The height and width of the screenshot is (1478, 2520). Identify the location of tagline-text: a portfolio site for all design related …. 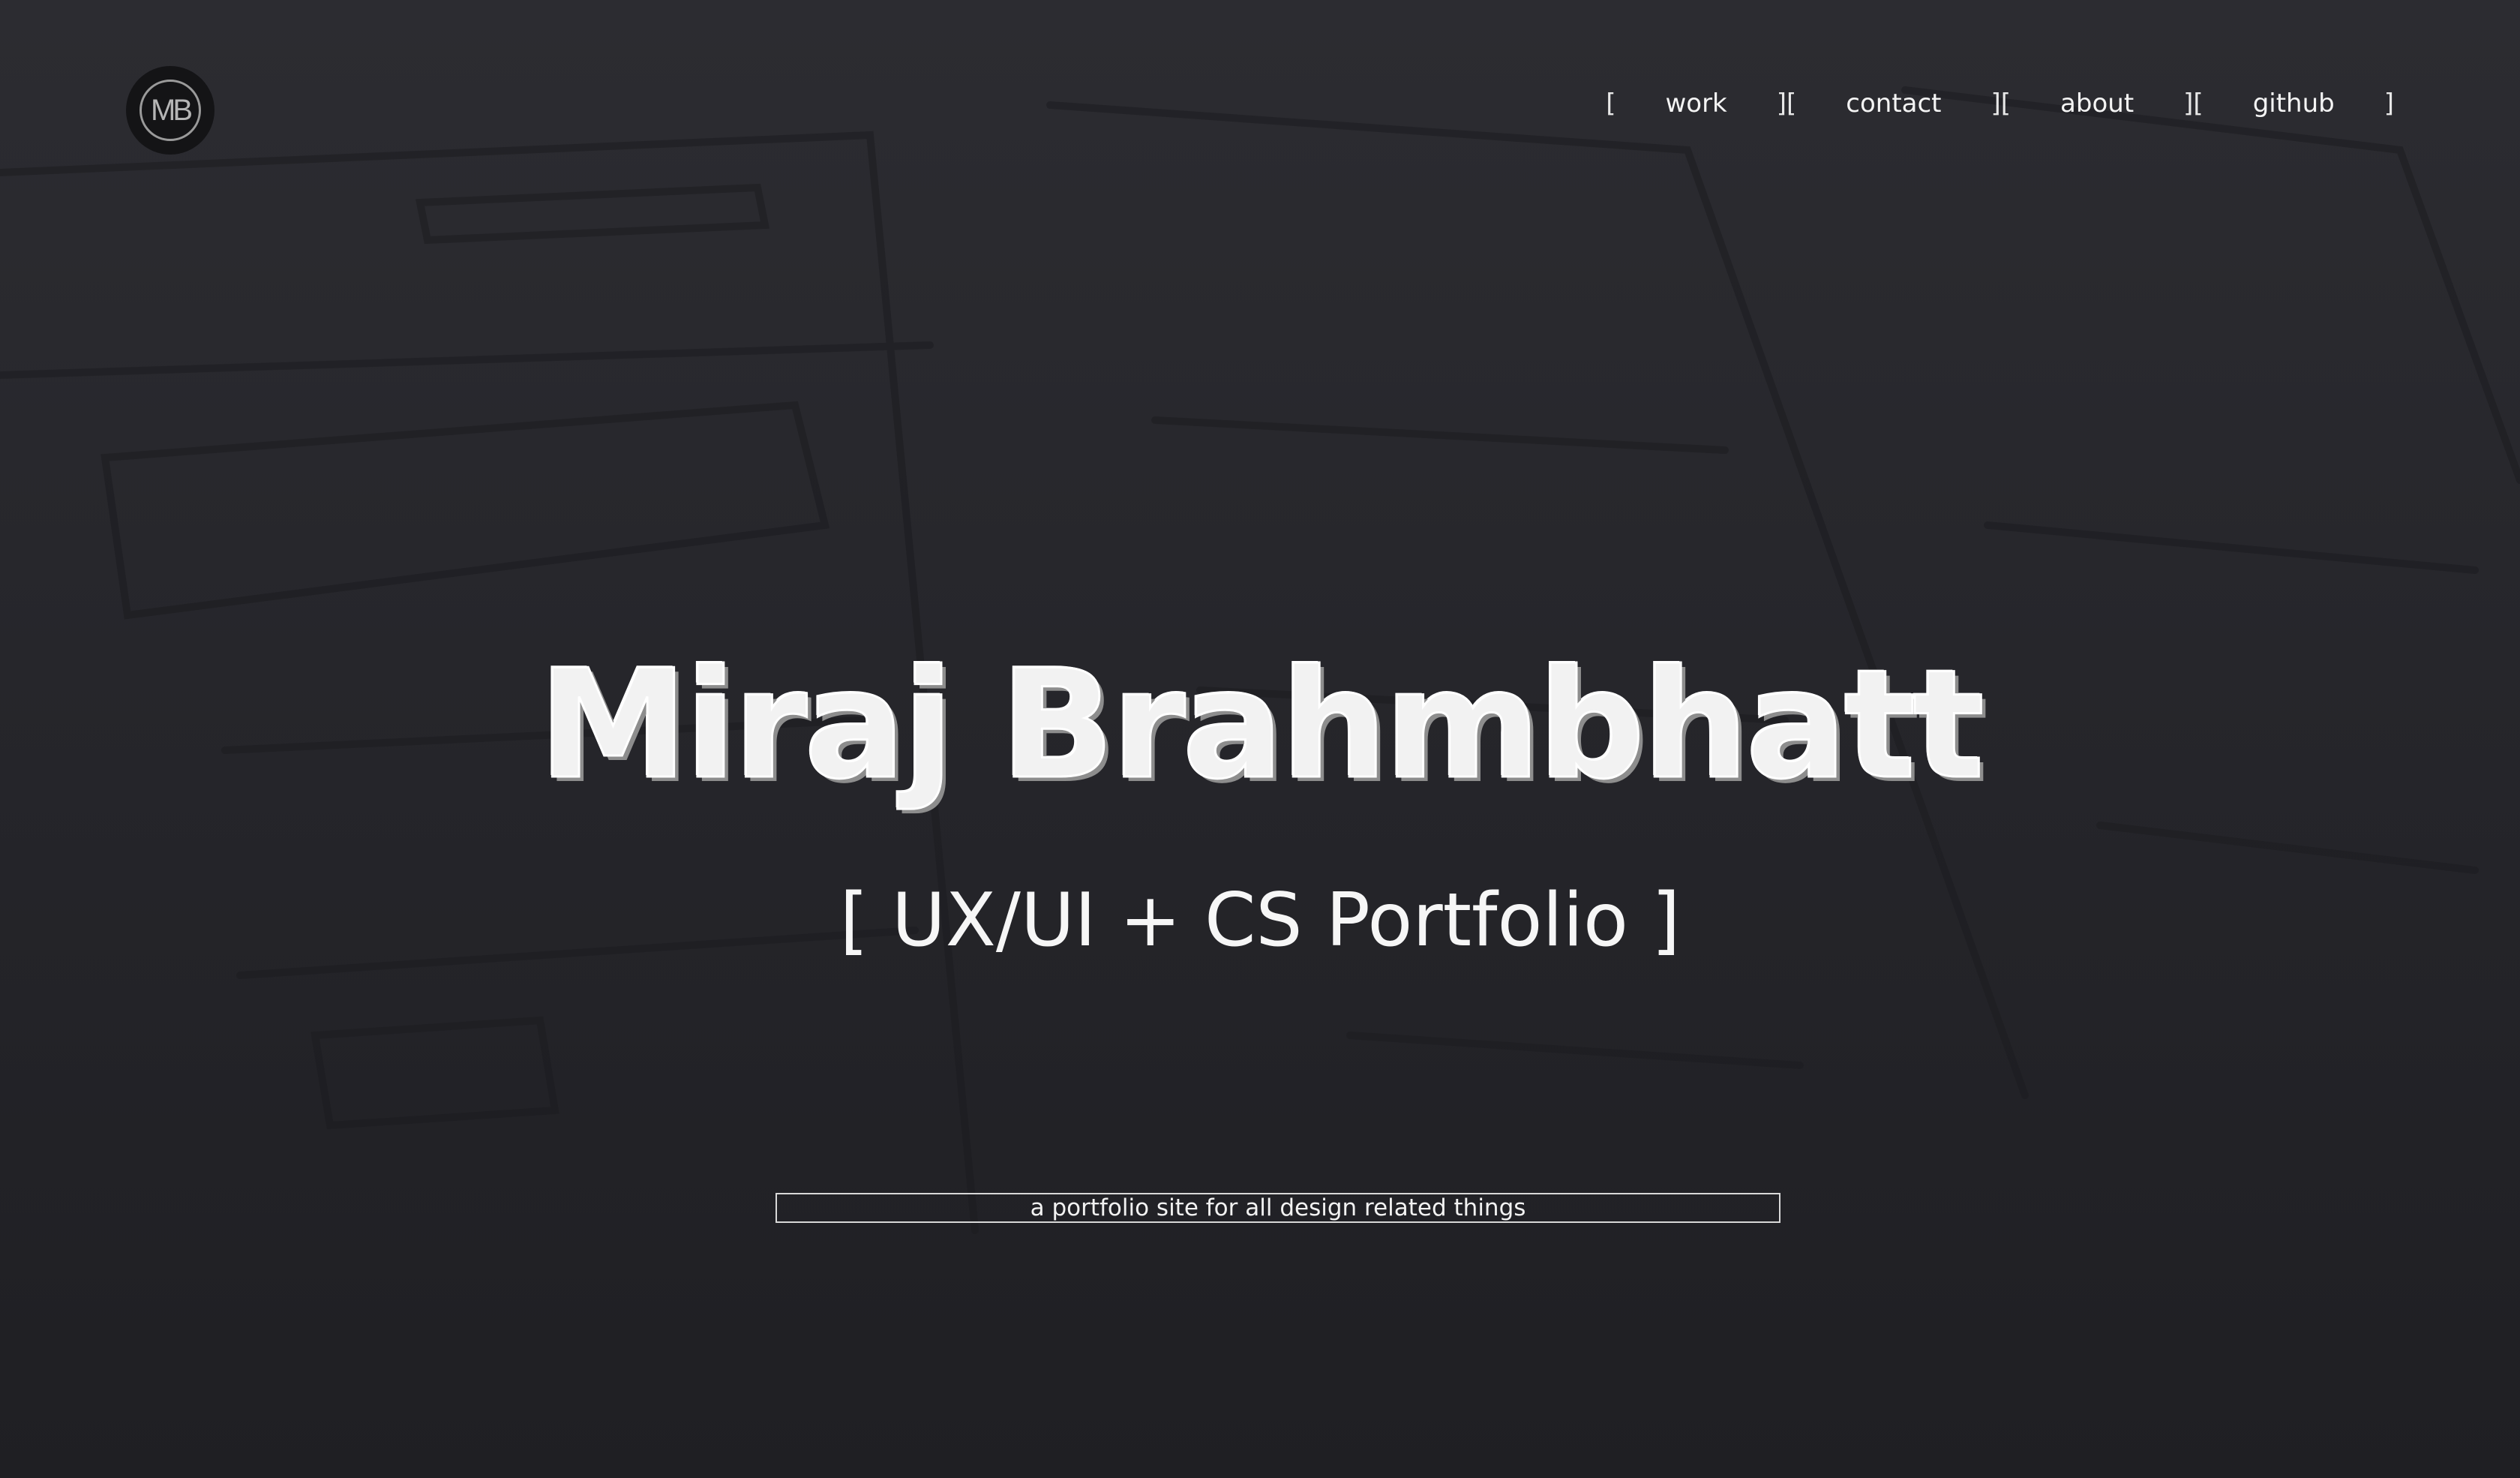
(1278, 1207).